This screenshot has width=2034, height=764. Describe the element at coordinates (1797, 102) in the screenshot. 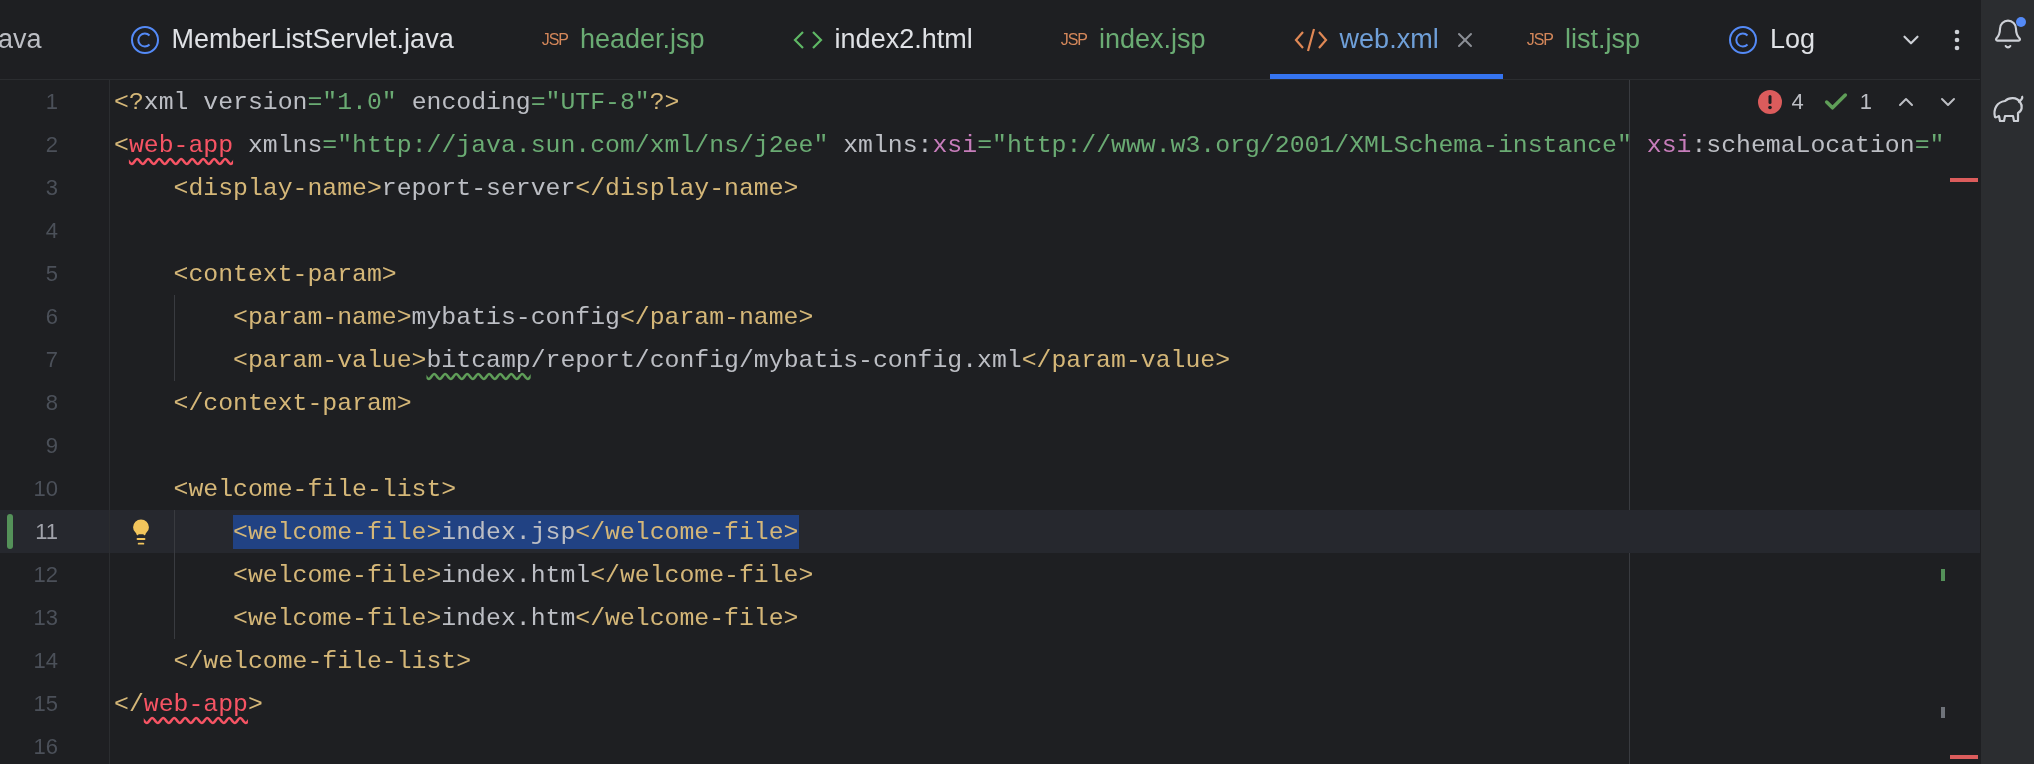

I see `error-count: 4` at that location.